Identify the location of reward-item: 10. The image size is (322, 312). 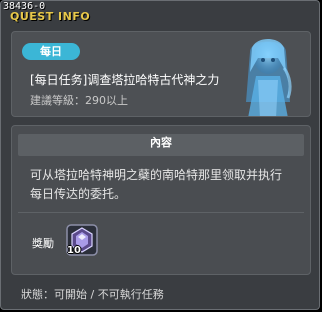
(82, 240).